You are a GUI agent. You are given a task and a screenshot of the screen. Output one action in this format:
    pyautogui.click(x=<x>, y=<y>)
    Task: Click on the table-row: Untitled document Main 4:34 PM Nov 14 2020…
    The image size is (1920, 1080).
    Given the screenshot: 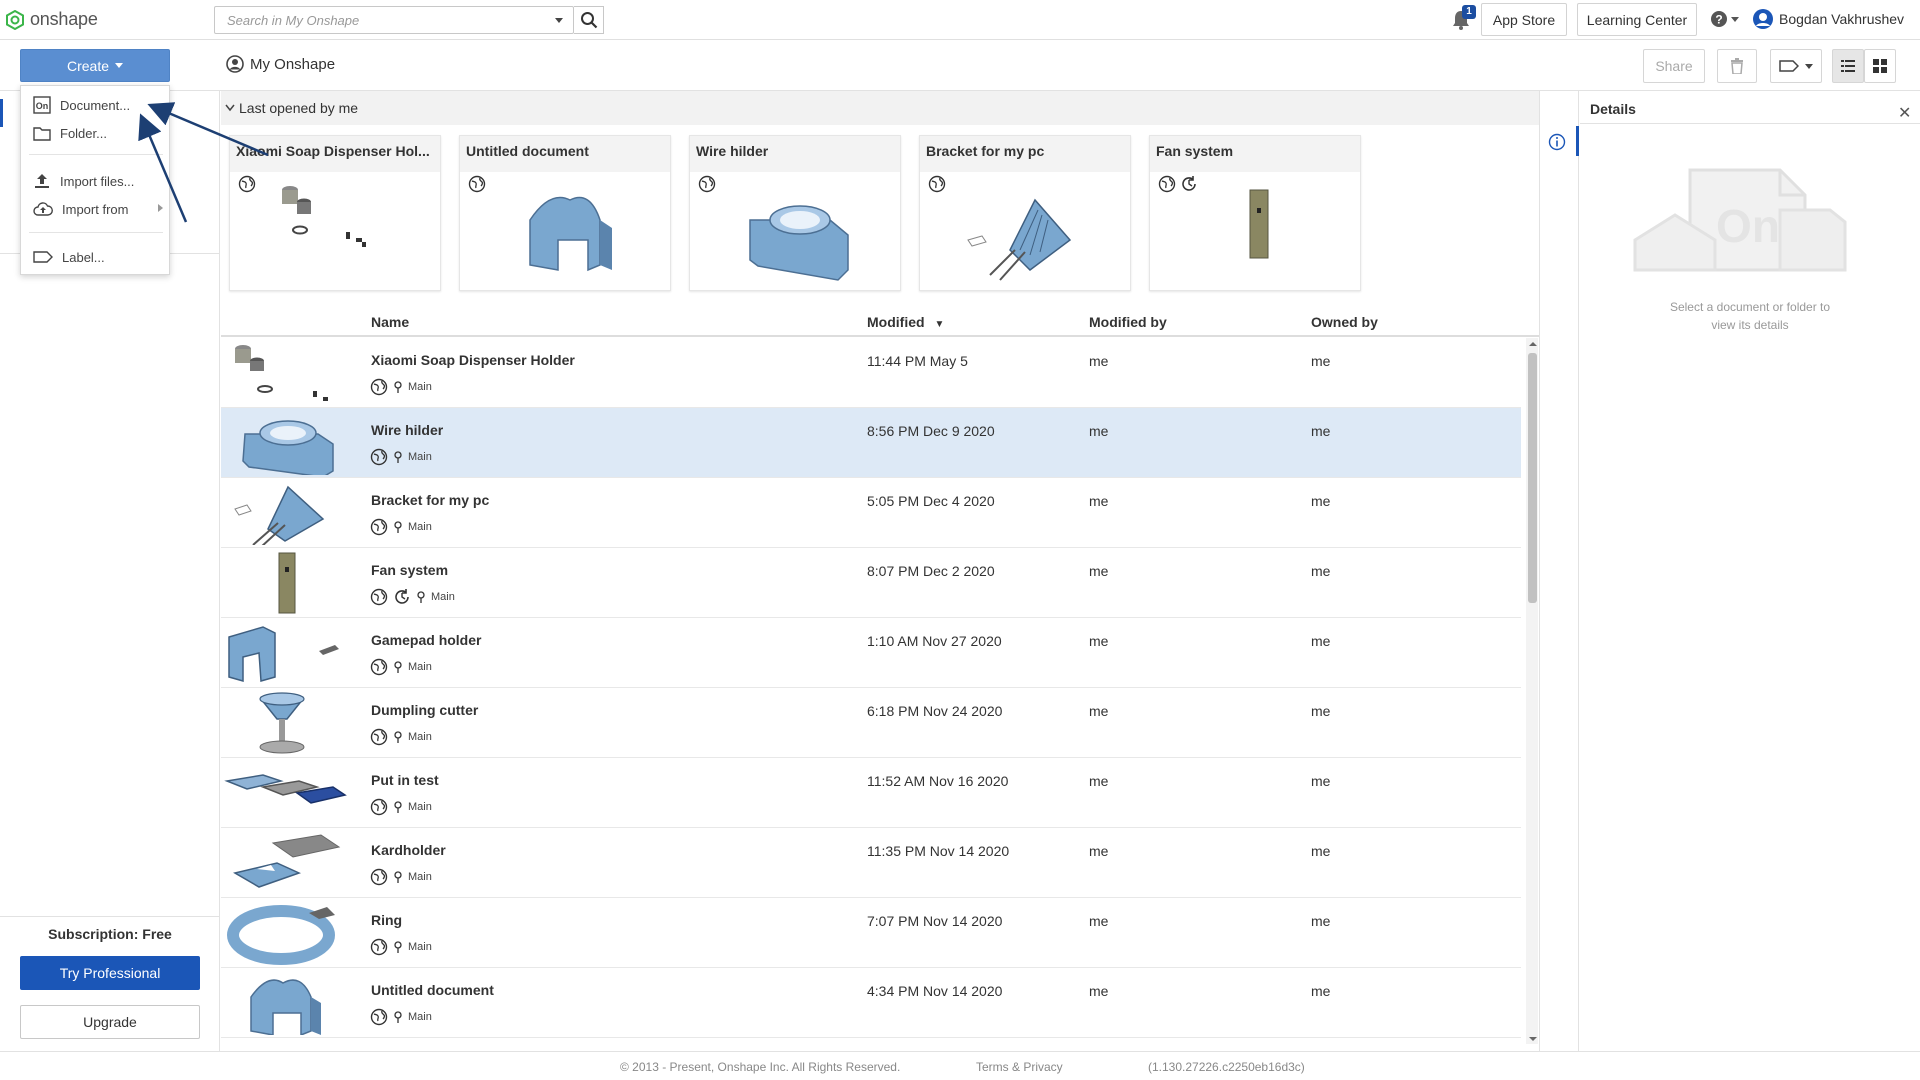 What is the action you would take?
    pyautogui.click(x=871, y=1003)
    